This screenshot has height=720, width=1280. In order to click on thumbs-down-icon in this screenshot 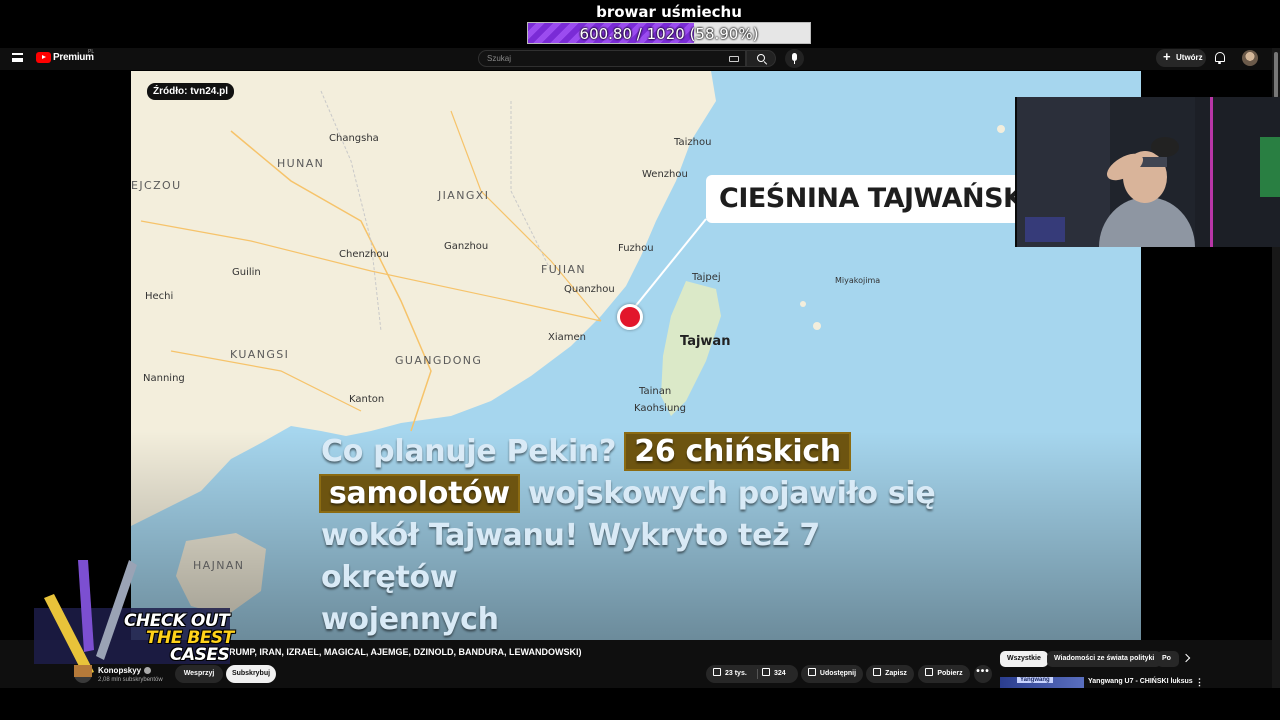, I will do `click(766, 672)`.